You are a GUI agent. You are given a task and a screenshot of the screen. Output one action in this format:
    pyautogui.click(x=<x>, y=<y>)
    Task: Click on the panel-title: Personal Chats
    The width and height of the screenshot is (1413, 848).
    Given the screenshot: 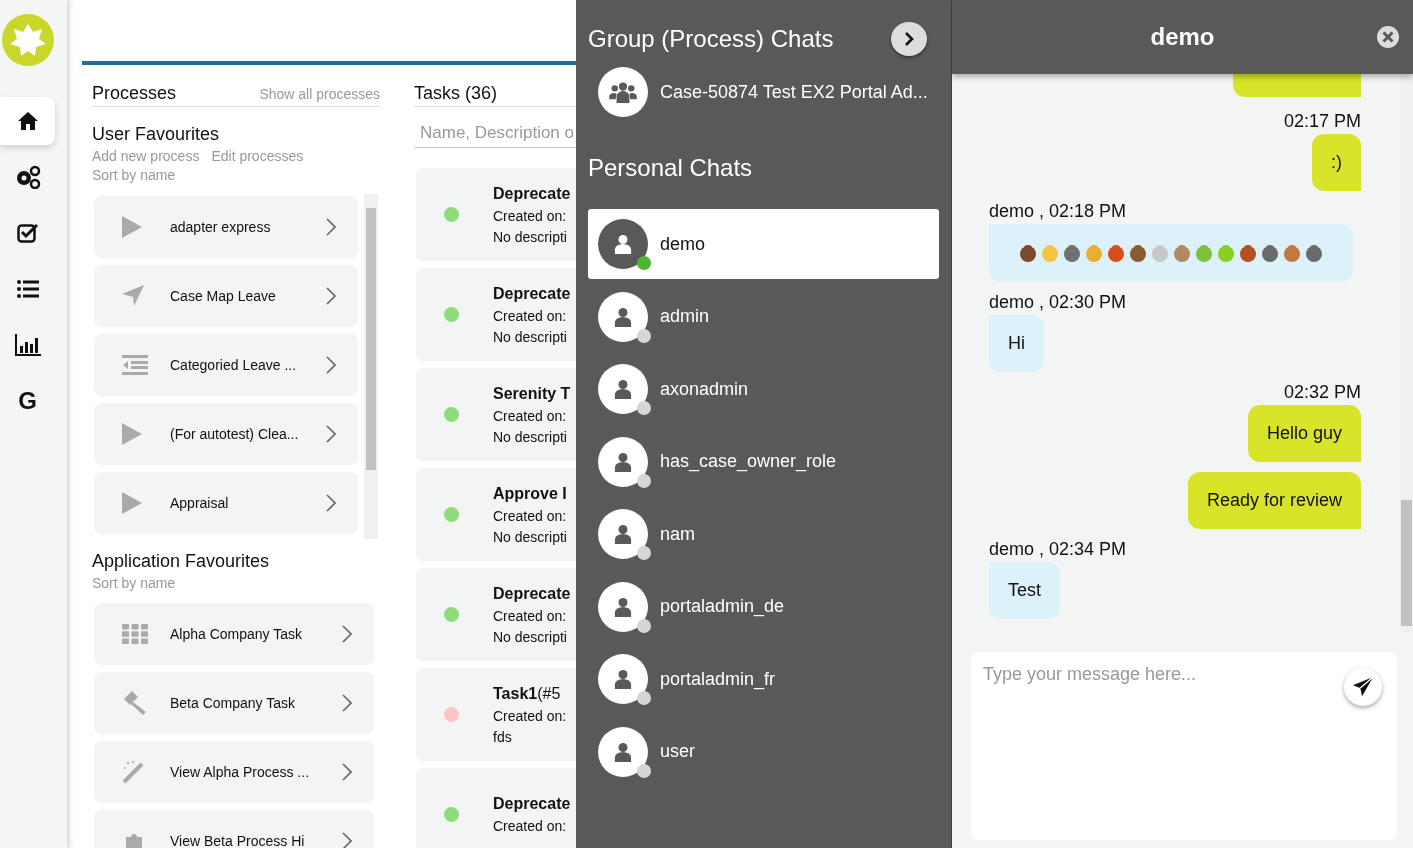 What is the action you would take?
    pyautogui.click(x=671, y=168)
    